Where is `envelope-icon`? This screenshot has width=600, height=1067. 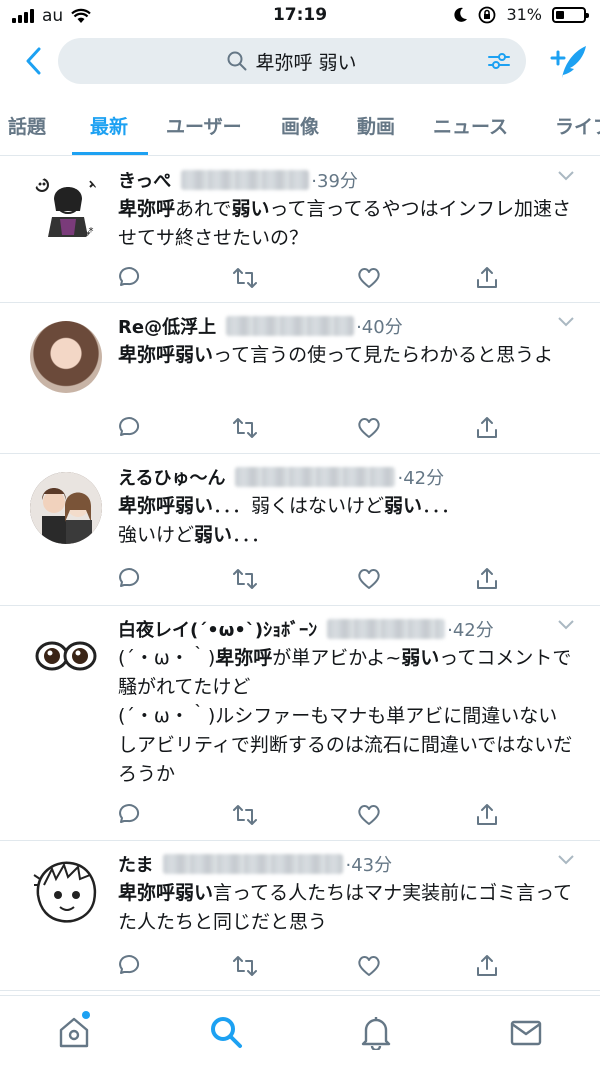 envelope-icon is located at coordinates (526, 1033).